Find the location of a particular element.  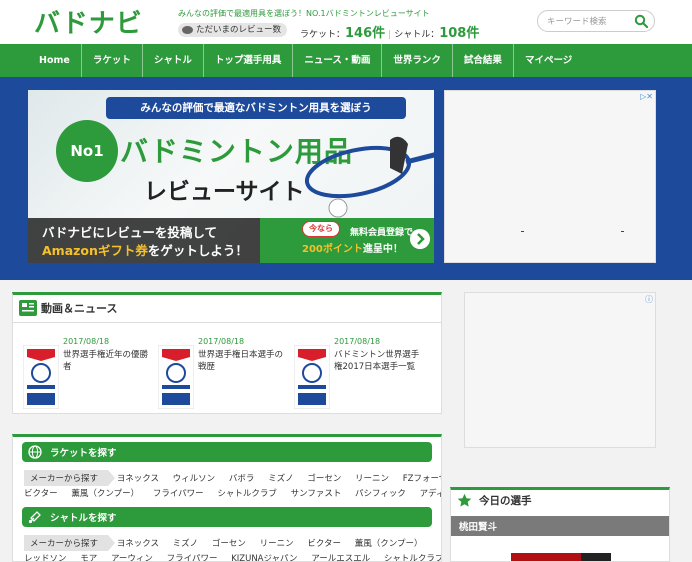

player-name-bar: 桃田賢斗 is located at coordinates (560, 526).